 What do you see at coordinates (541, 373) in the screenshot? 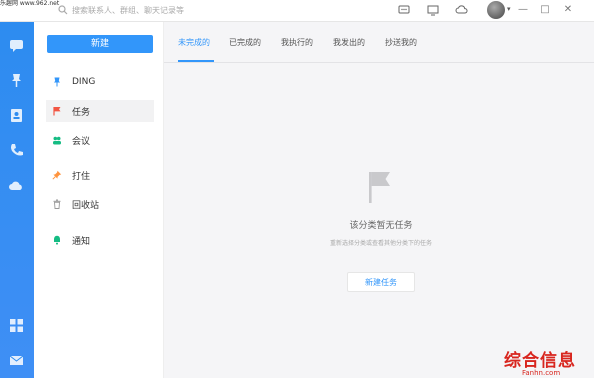
I see `watermark-en: Fanhn.com` at bounding box center [541, 373].